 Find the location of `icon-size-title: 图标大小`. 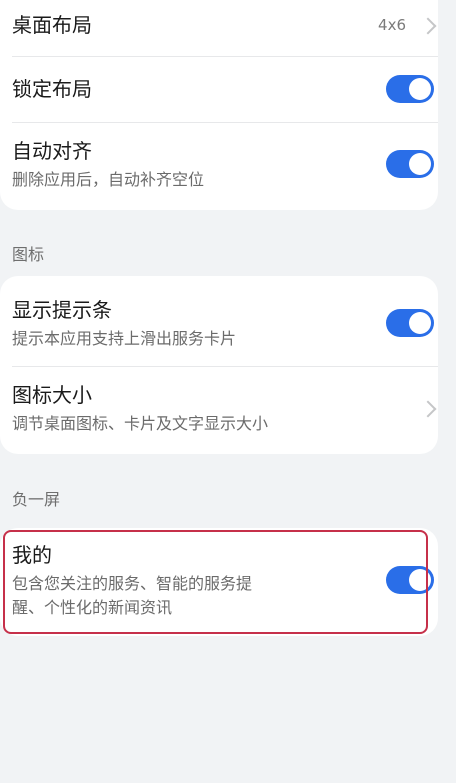

icon-size-title: 图标大小 is located at coordinates (52, 395).